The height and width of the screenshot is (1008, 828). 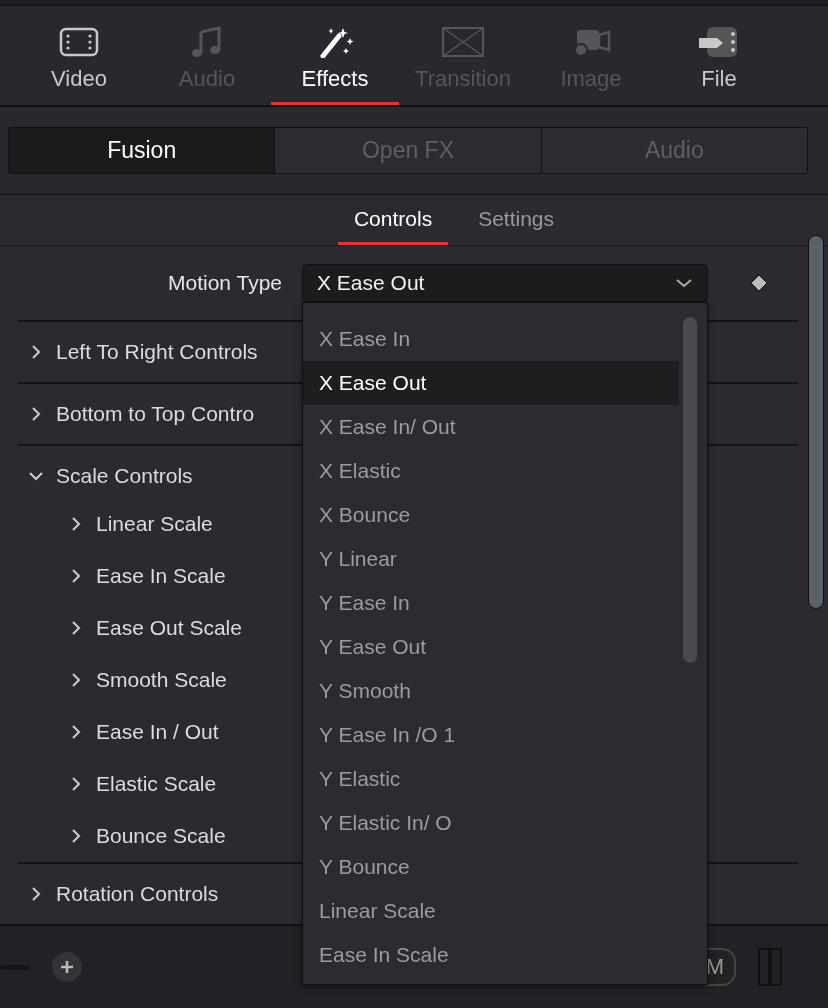 I want to click on subsection-label: Ease Out Scale, so click(x=169, y=628).